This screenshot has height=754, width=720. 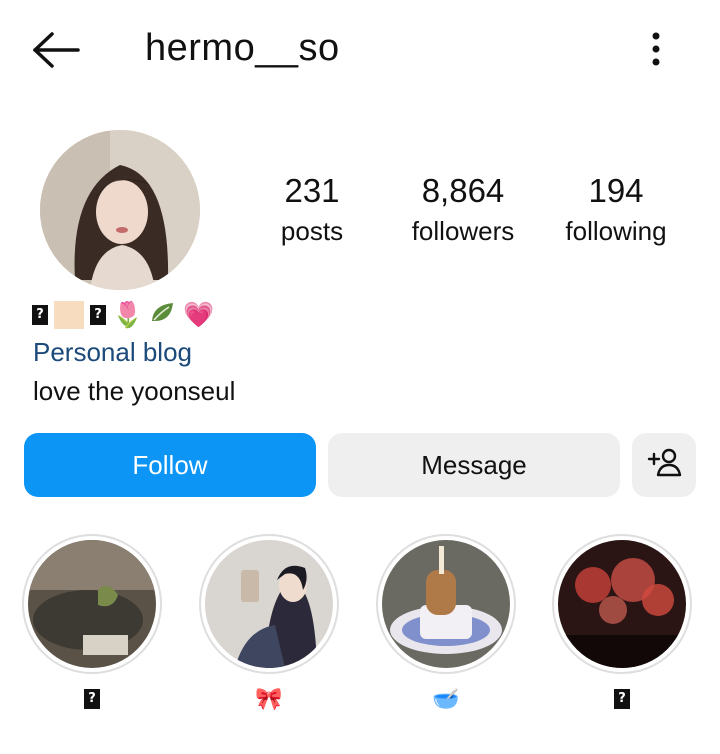 What do you see at coordinates (56, 50) in the screenshot?
I see `back-arrow-icon` at bounding box center [56, 50].